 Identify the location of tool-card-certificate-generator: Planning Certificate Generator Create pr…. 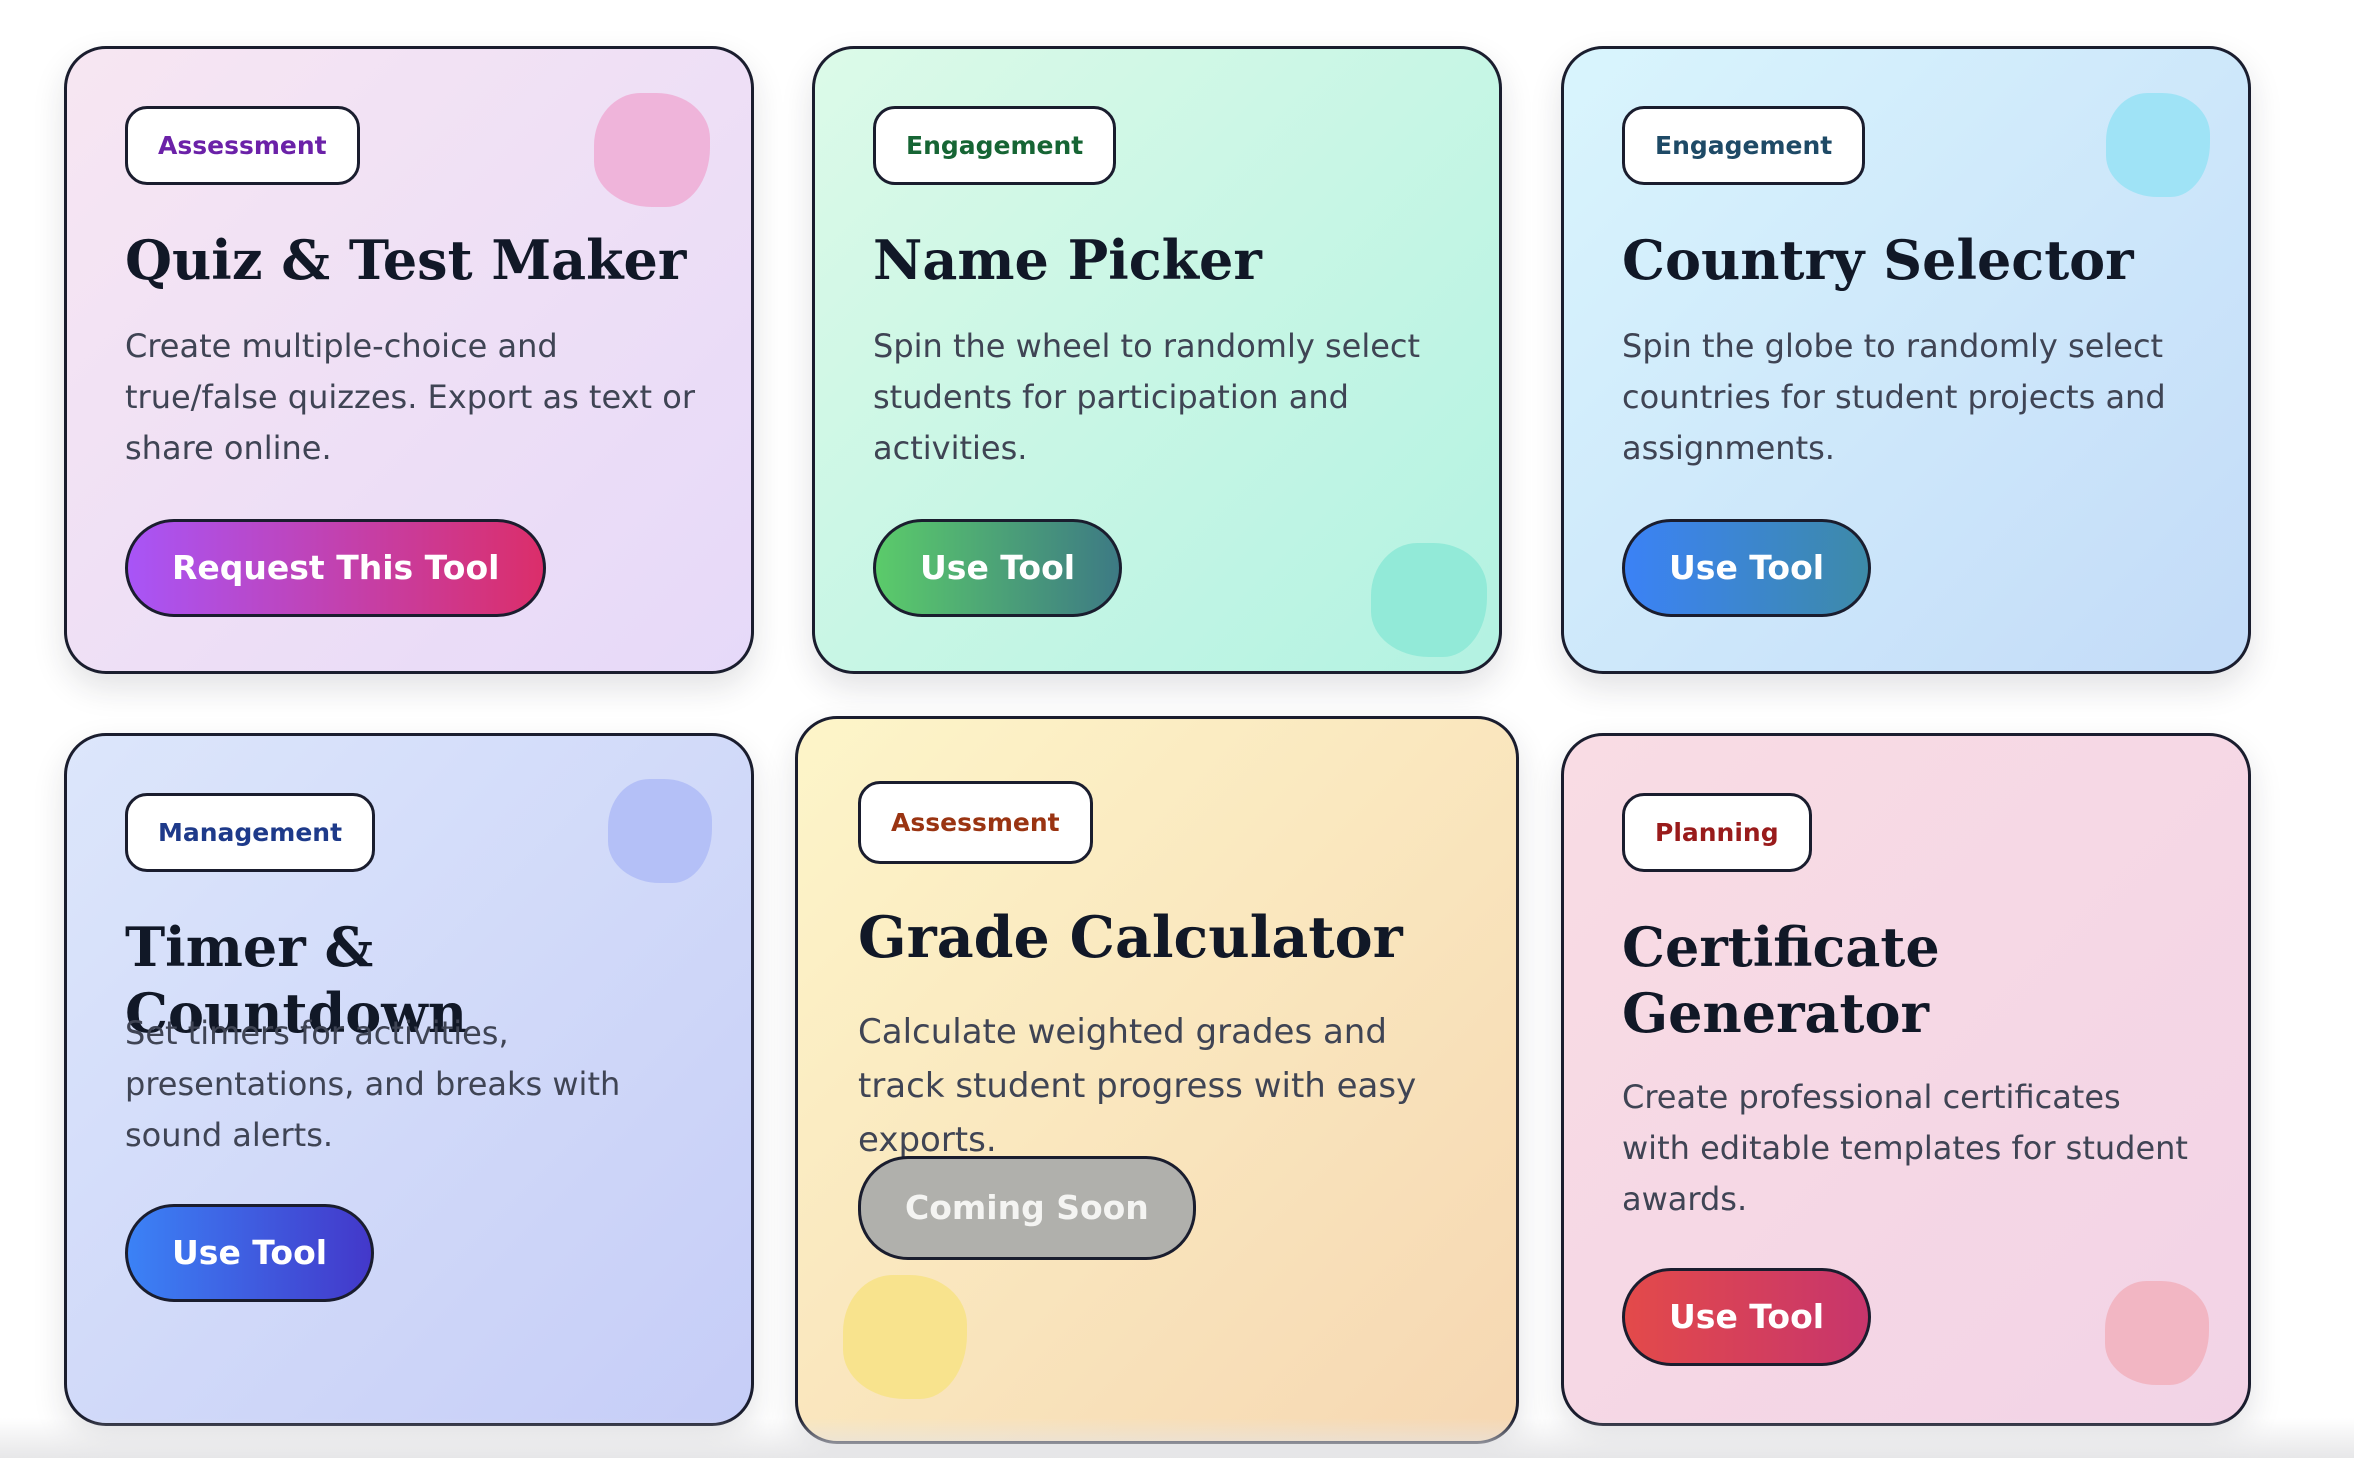
(1906, 1079).